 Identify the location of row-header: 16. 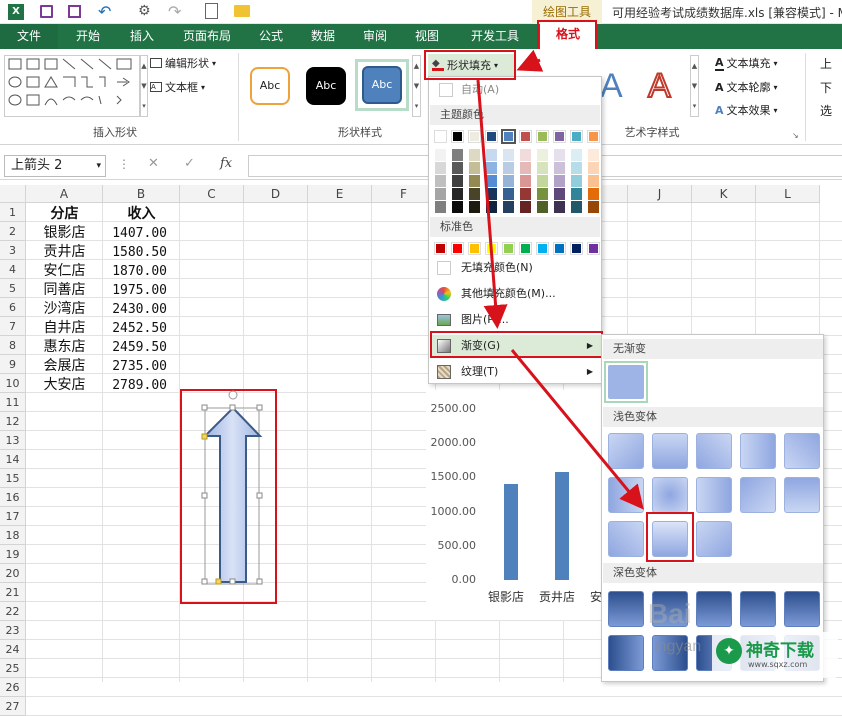
(13, 497).